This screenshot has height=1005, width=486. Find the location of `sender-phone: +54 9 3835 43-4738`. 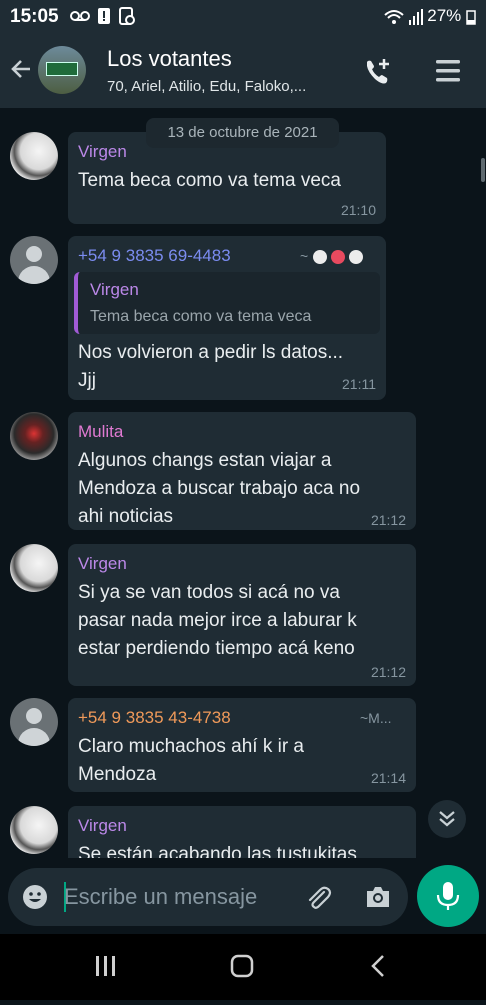

sender-phone: +54 9 3835 43-4738 is located at coordinates (154, 718).